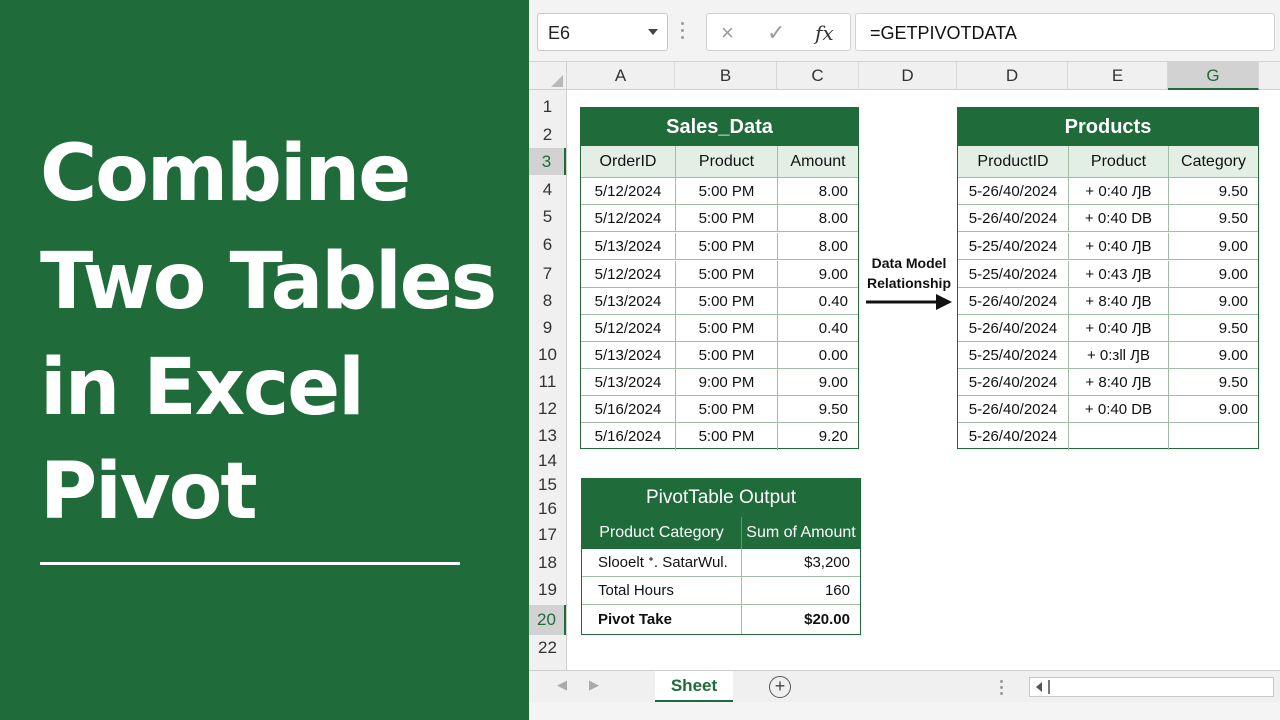 Image resolution: width=1280 pixels, height=720 pixels. I want to click on prev-sheet-icon: ◀, so click(562, 685).